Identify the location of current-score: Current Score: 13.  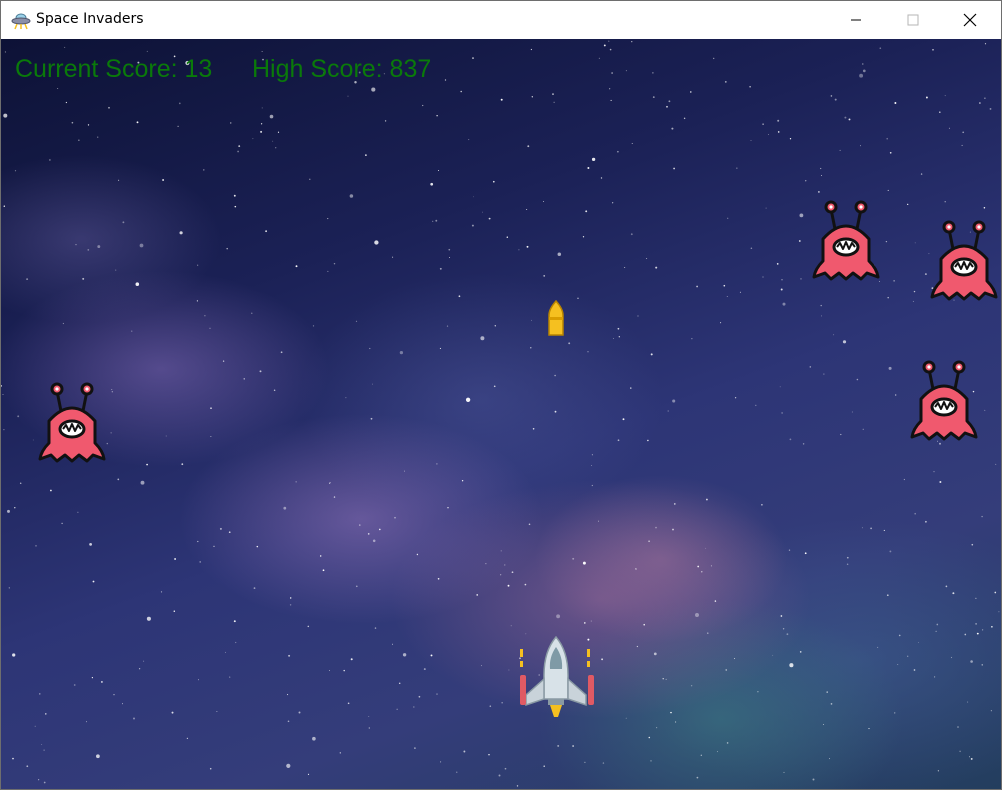
(114, 69).